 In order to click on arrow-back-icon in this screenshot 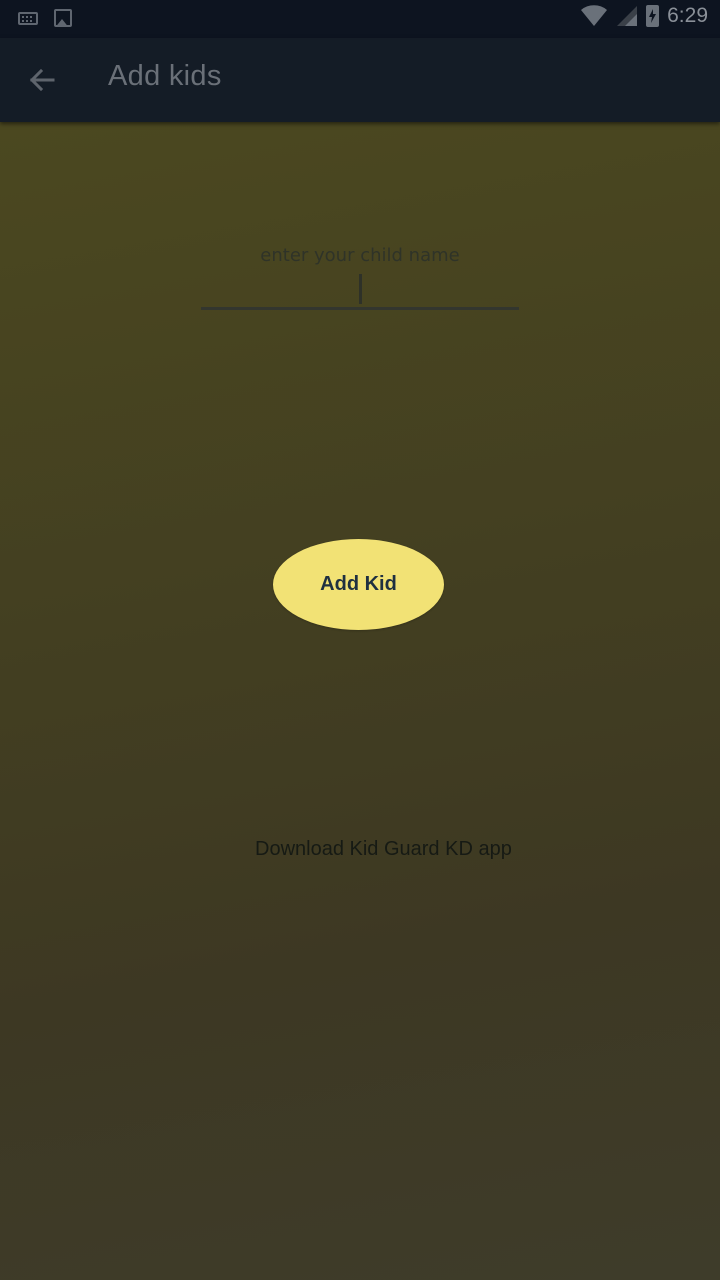, I will do `click(42, 80)`.